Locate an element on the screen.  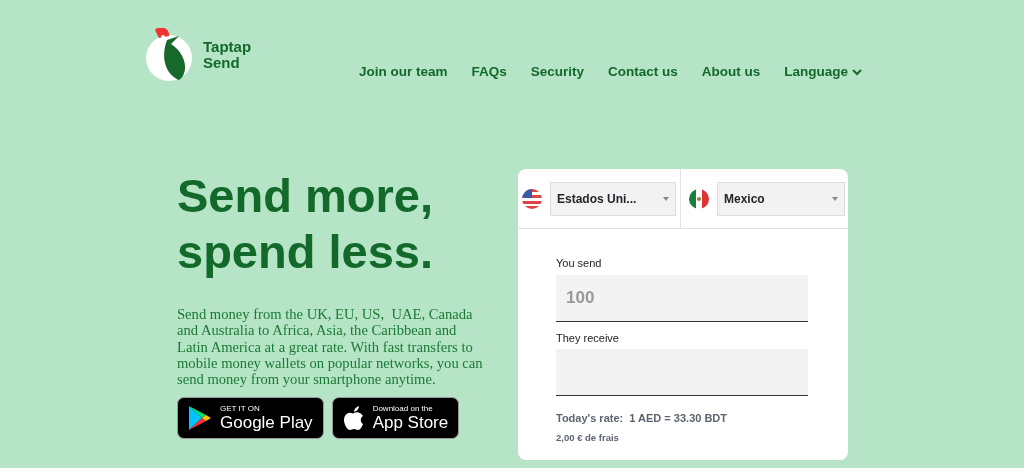
apple-icon is located at coordinates (353, 418).